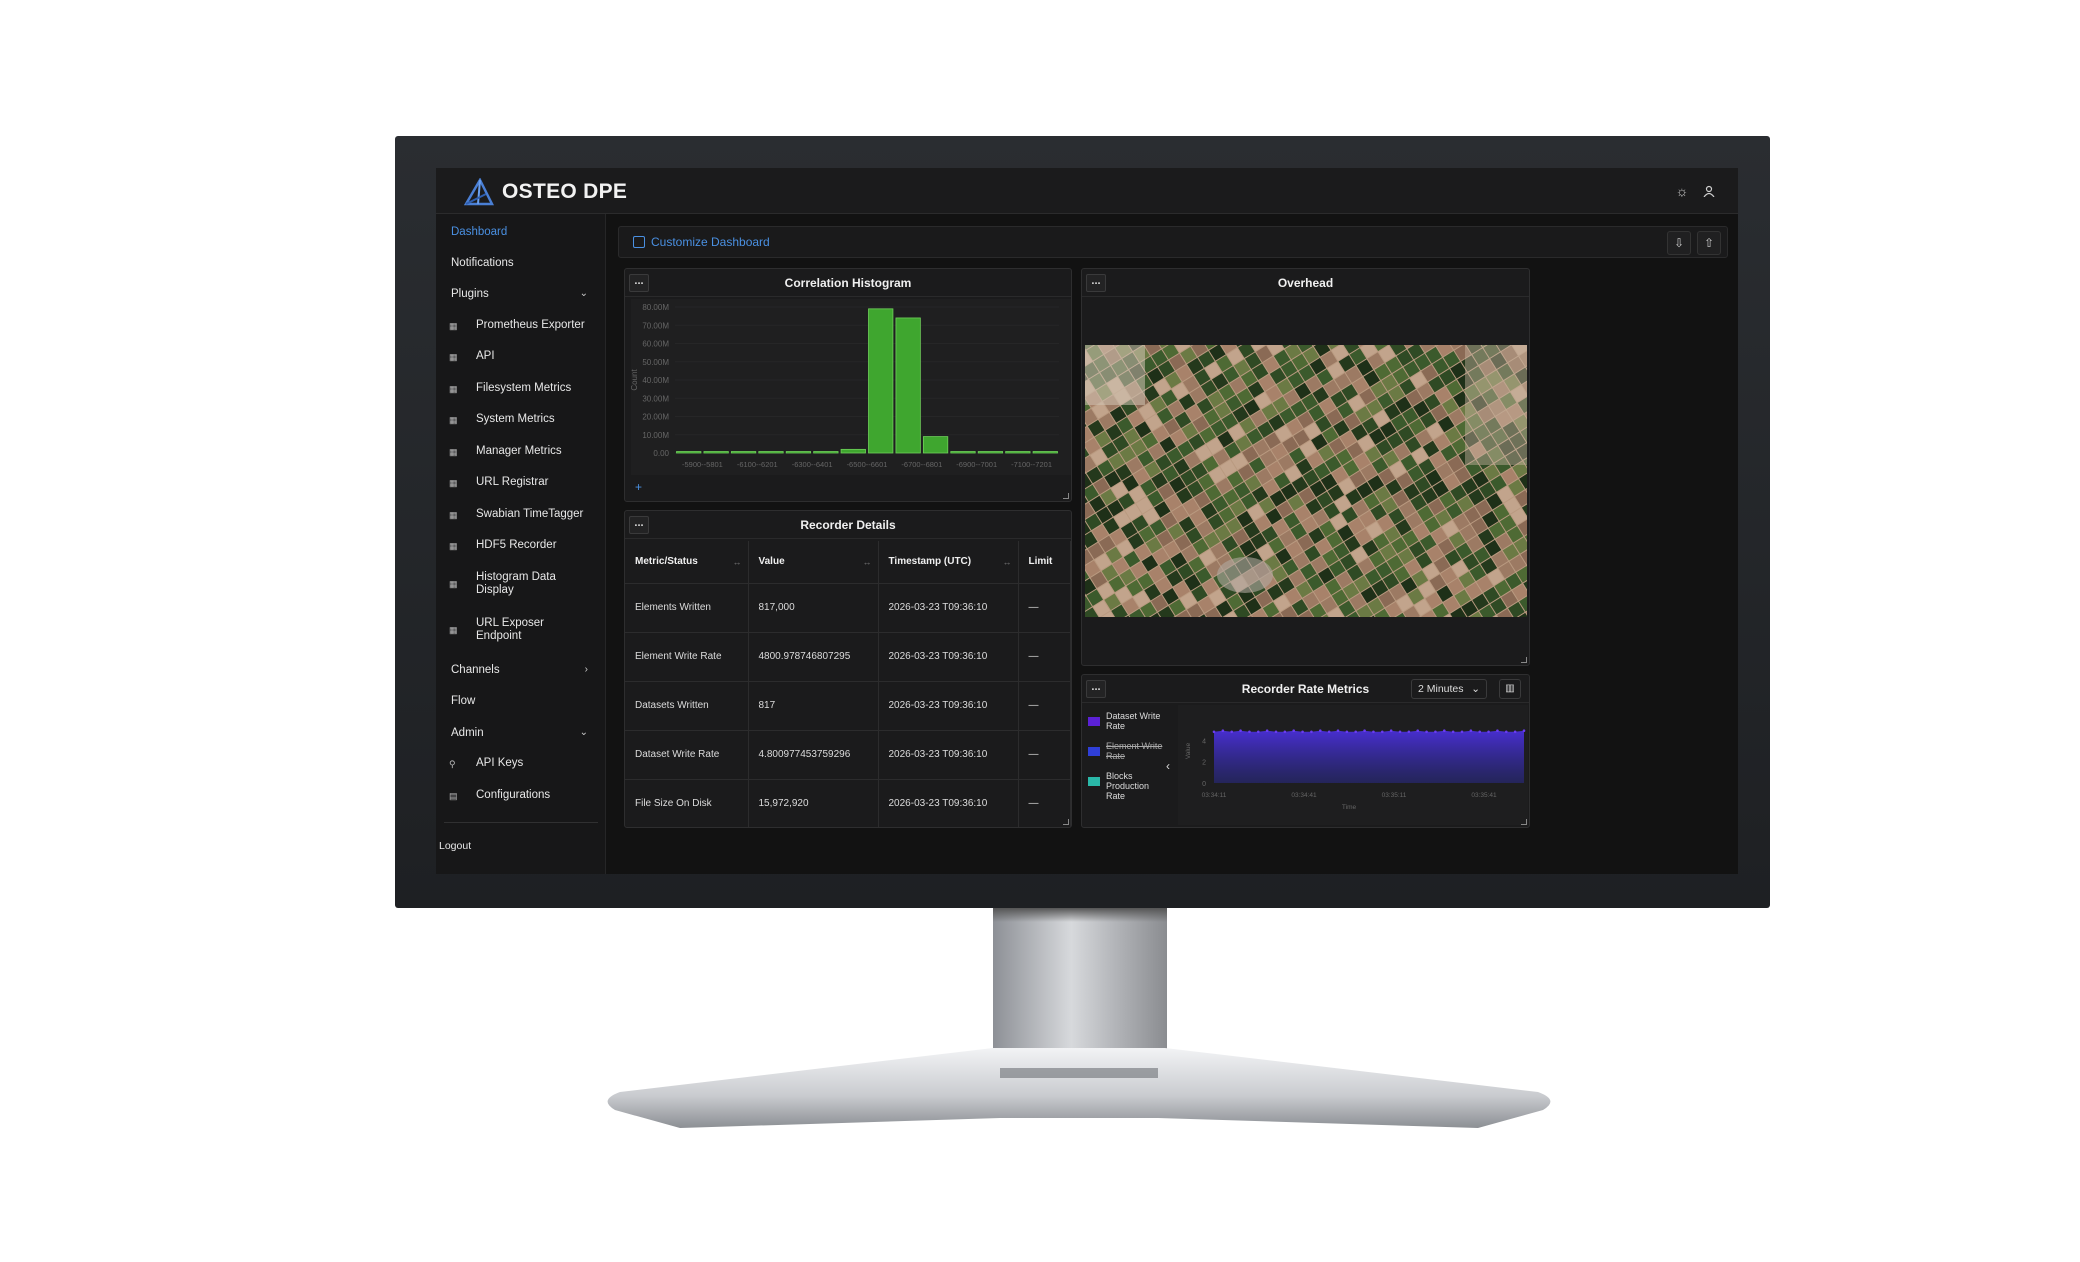  What do you see at coordinates (521, 452) in the screenshot?
I see `nav-plugin-item: ▦ Manager Metrics` at bounding box center [521, 452].